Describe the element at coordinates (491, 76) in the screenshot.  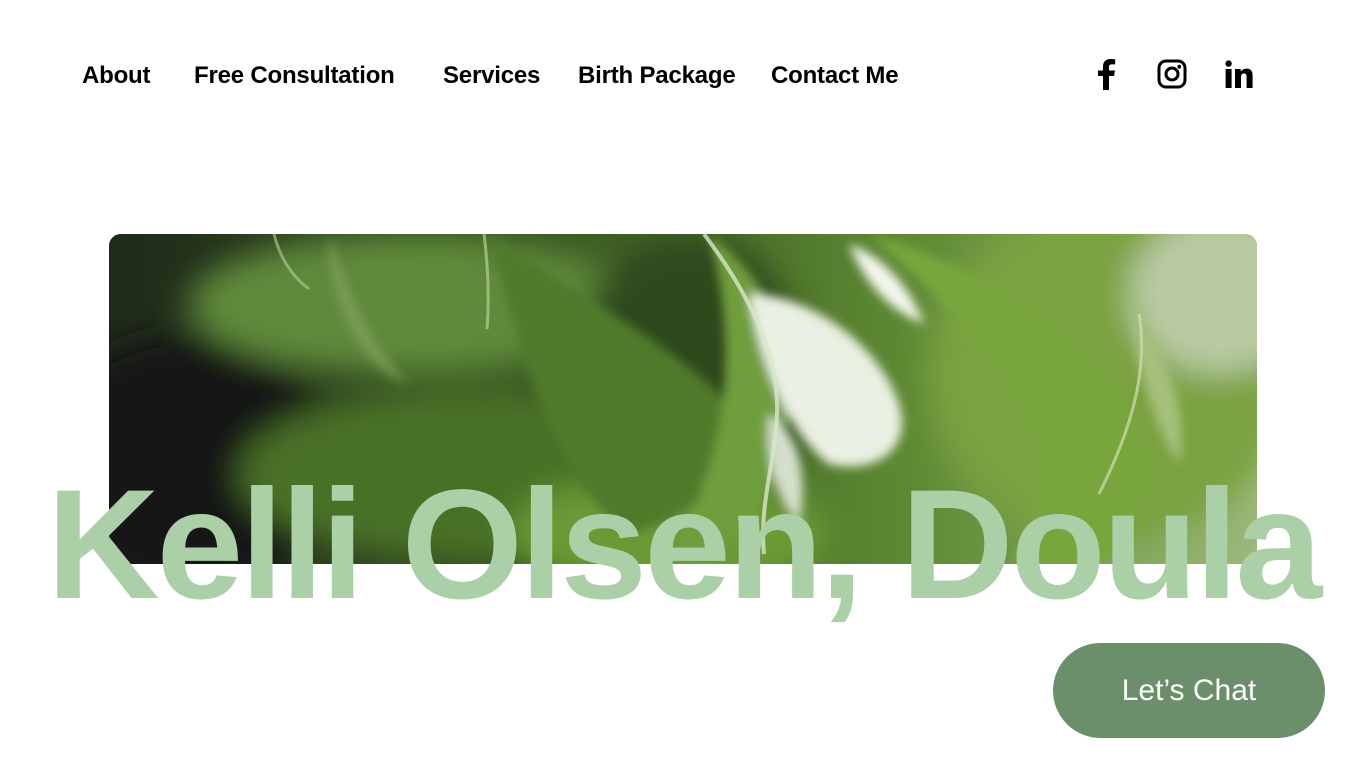
I see `nav-link-services: Services` at that location.